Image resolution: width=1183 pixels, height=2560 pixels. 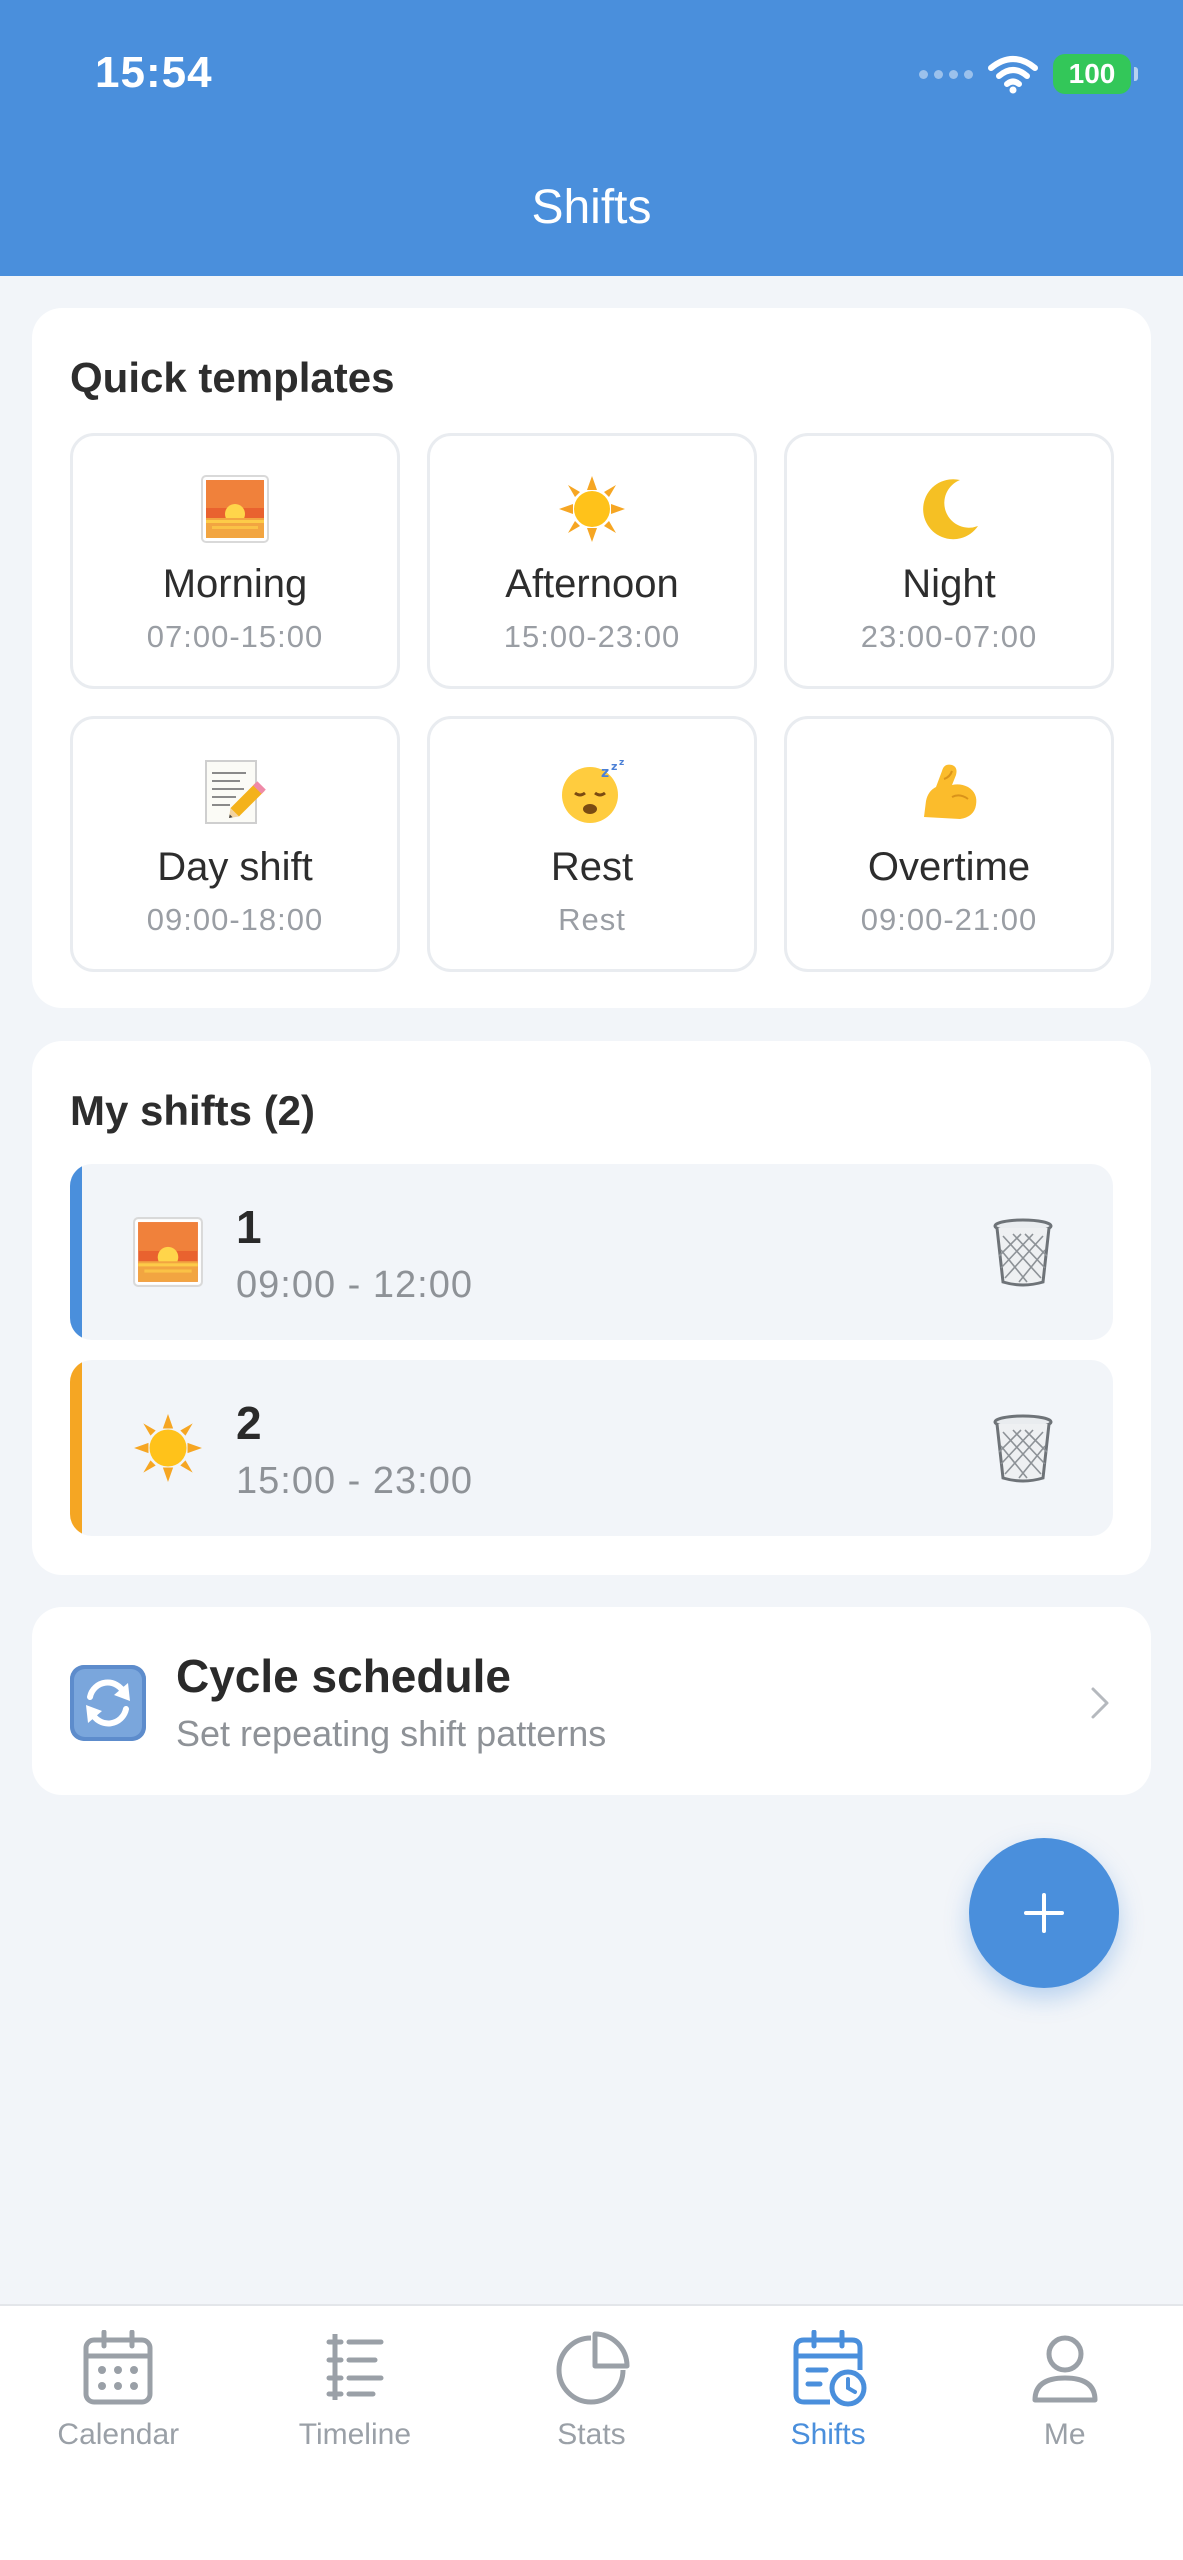 I want to click on calendar-icon, so click(x=118, y=2367).